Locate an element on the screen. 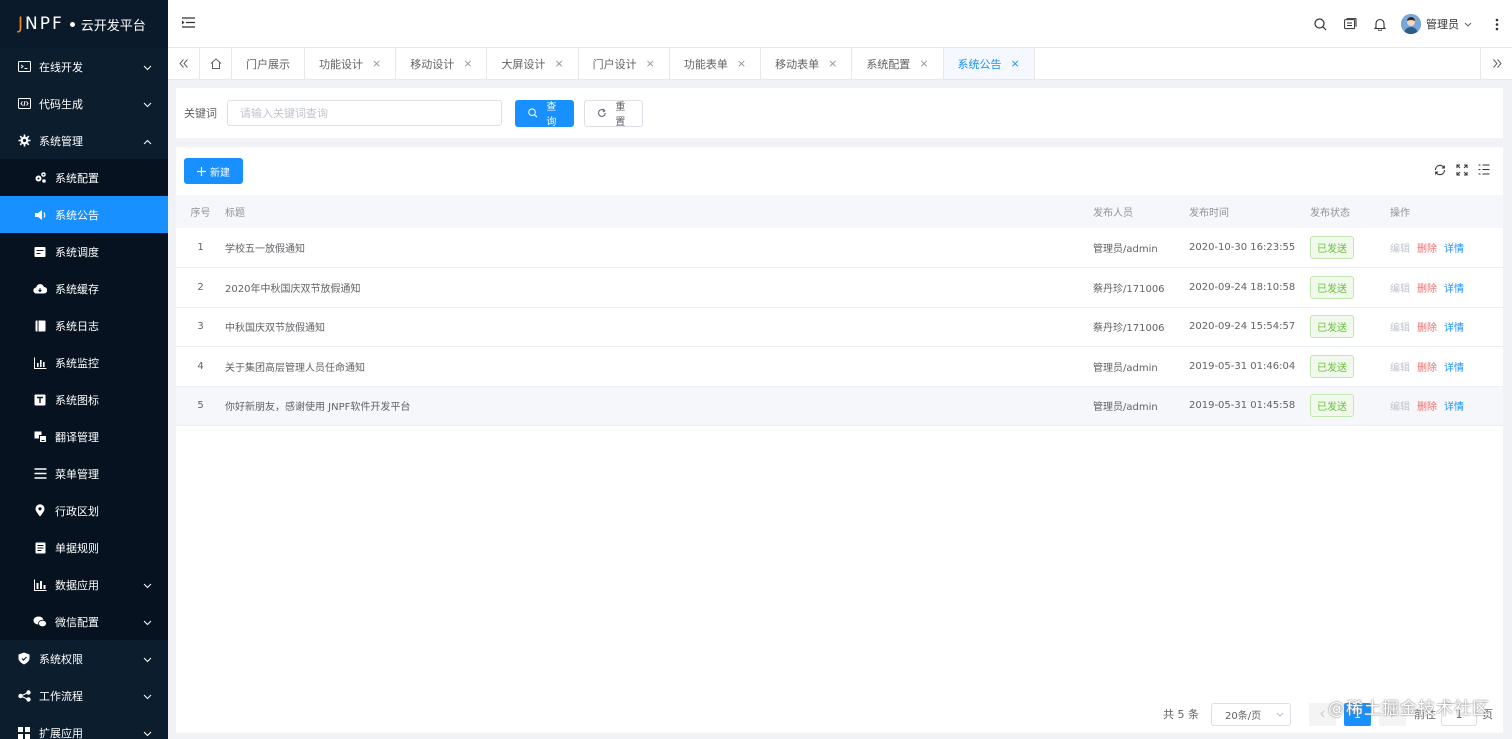 The width and height of the screenshot is (1512, 739). tabs-scroll-right-icon is located at coordinates (1496, 63).